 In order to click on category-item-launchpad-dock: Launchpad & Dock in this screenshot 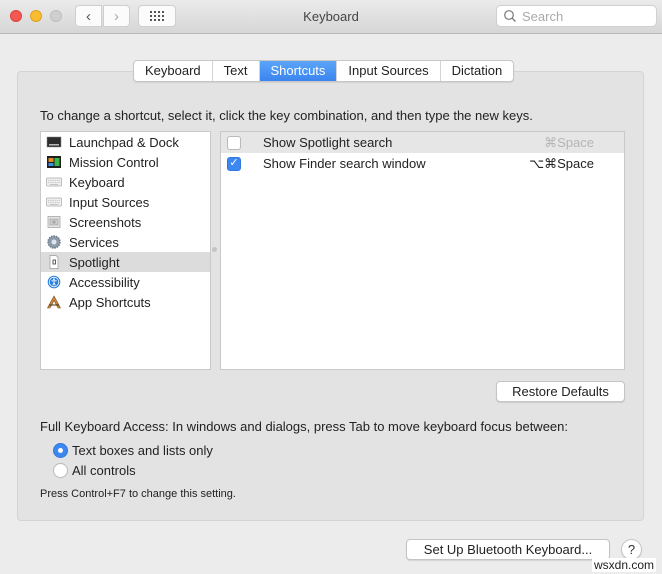, I will do `click(125, 142)`.